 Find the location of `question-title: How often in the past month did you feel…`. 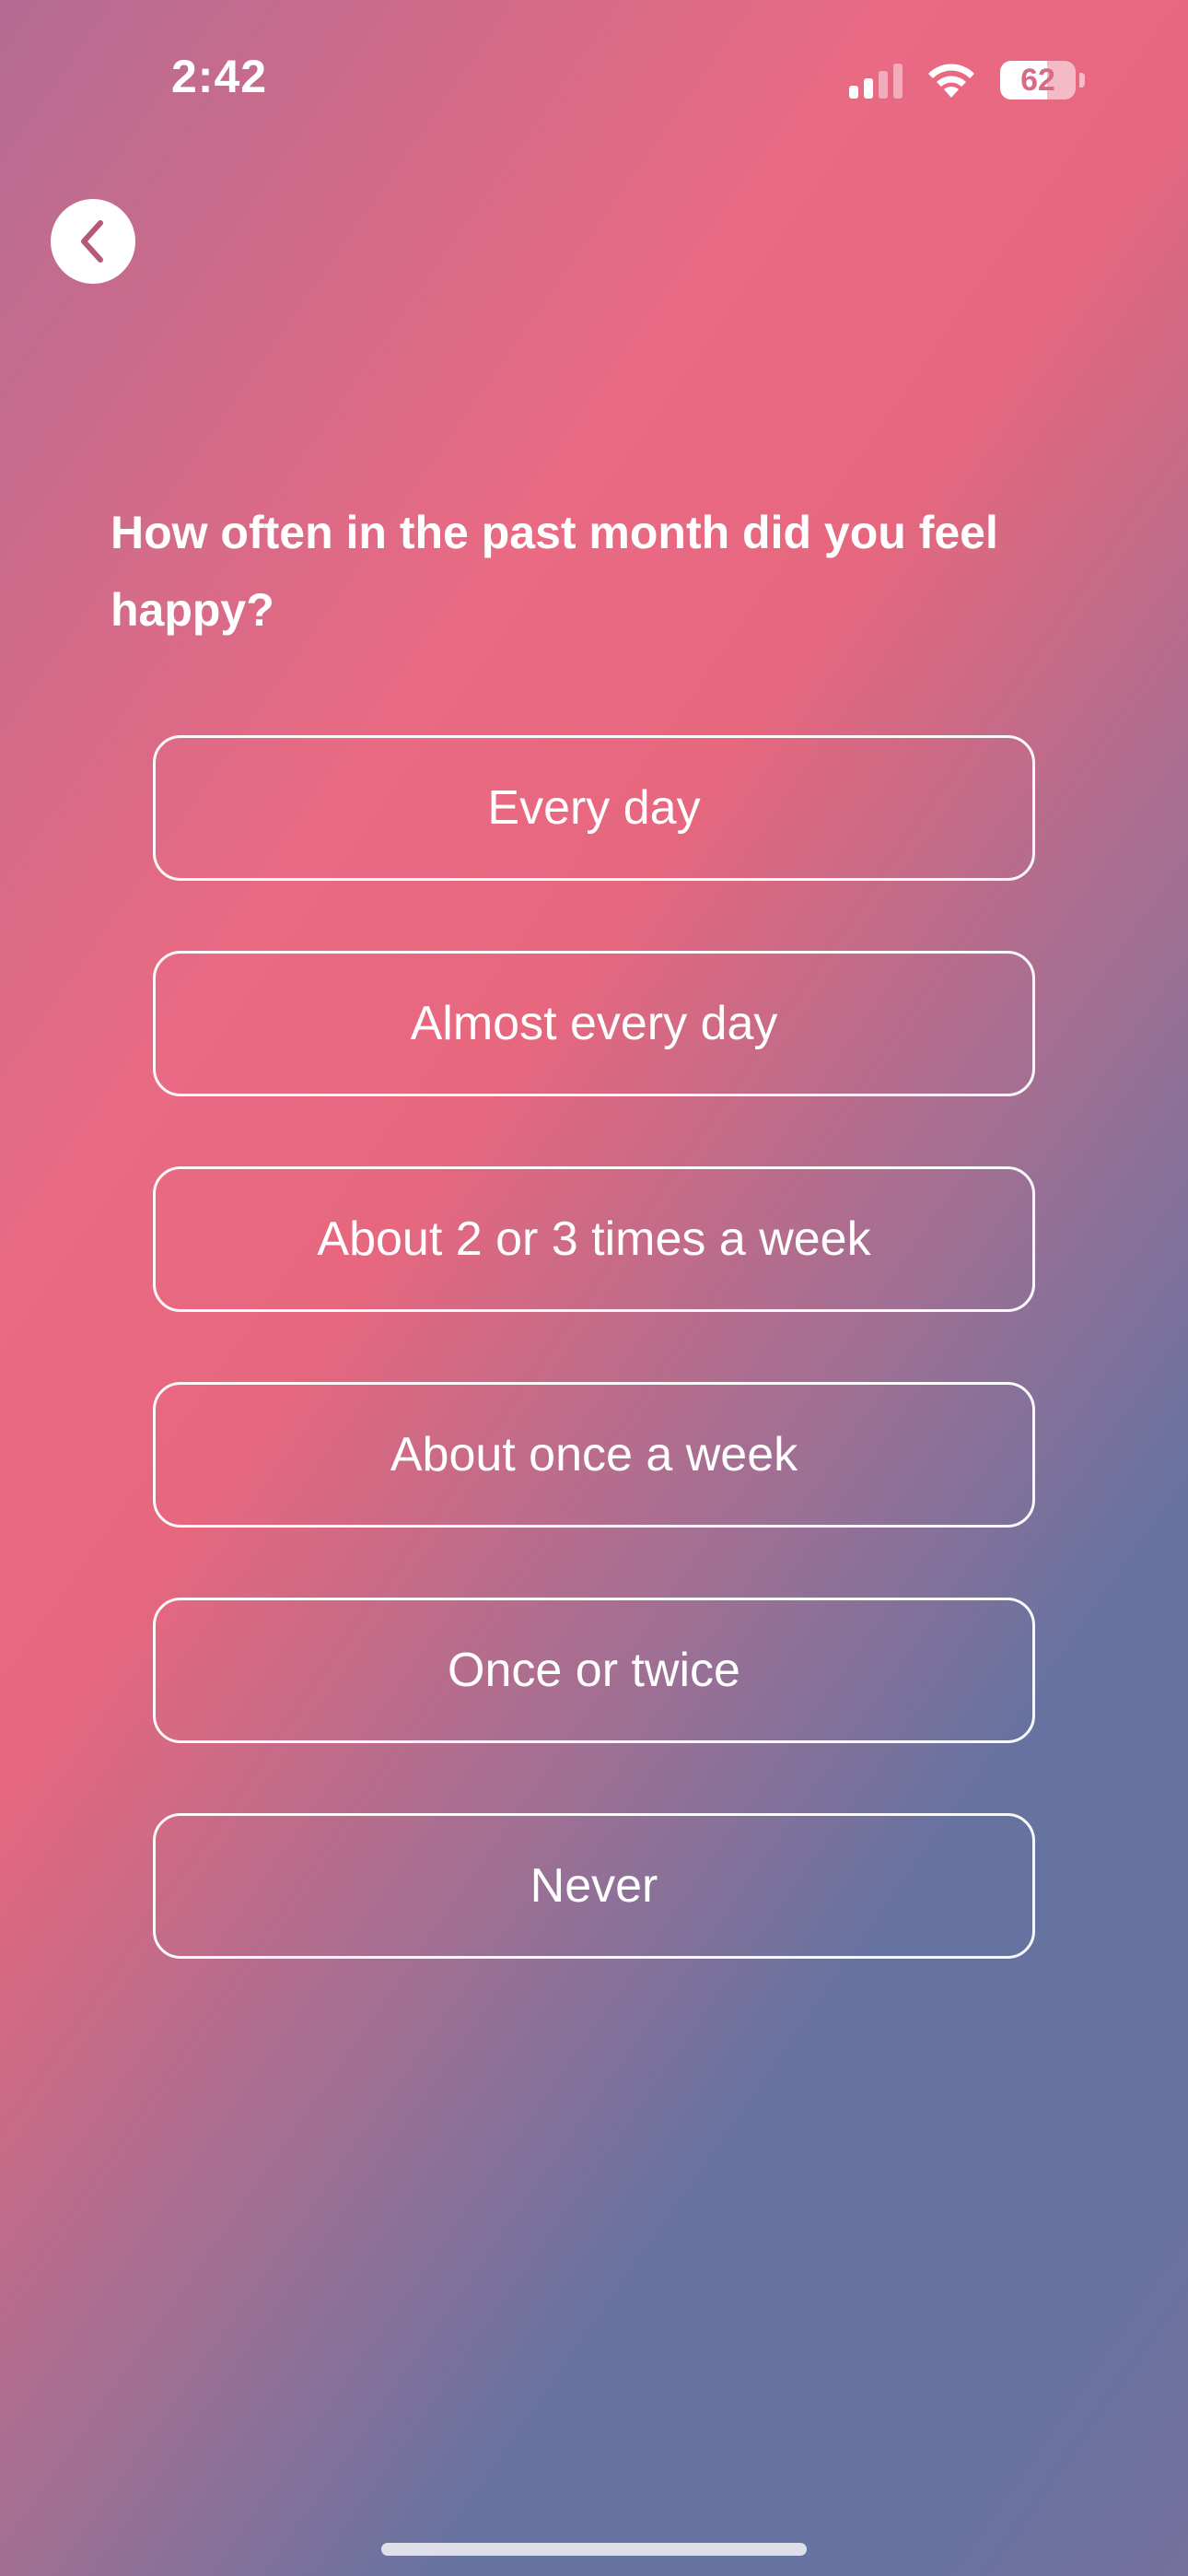

question-title: How often in the past month did you feel… is located at coordinates (555, 571).